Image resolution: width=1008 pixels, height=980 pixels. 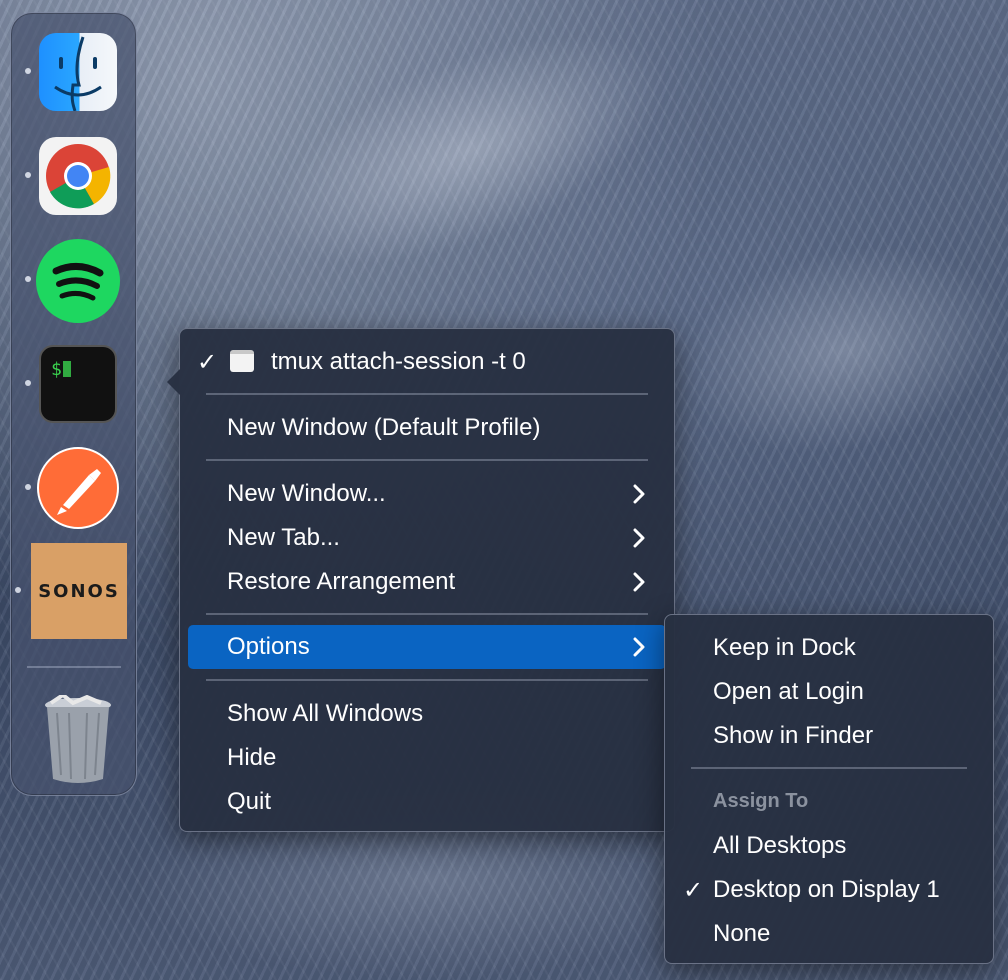 What do you see at coordinates (780, 845) in the screenshot?
I see `menu-item-label: All Desktops` at bounding box center [780, 845].